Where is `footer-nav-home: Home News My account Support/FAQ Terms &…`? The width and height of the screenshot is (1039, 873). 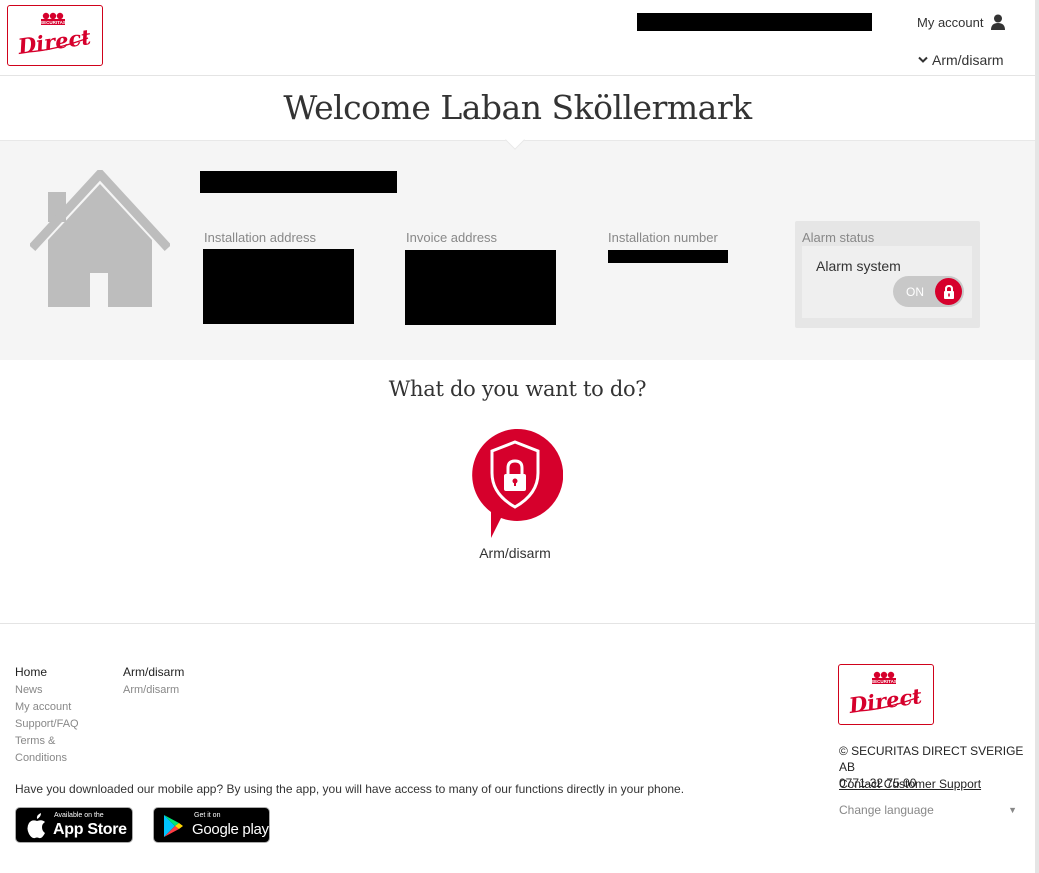
footer-nav-home: Home News My account Support/FAQ Terms &… is located at coordinates (47, 716).